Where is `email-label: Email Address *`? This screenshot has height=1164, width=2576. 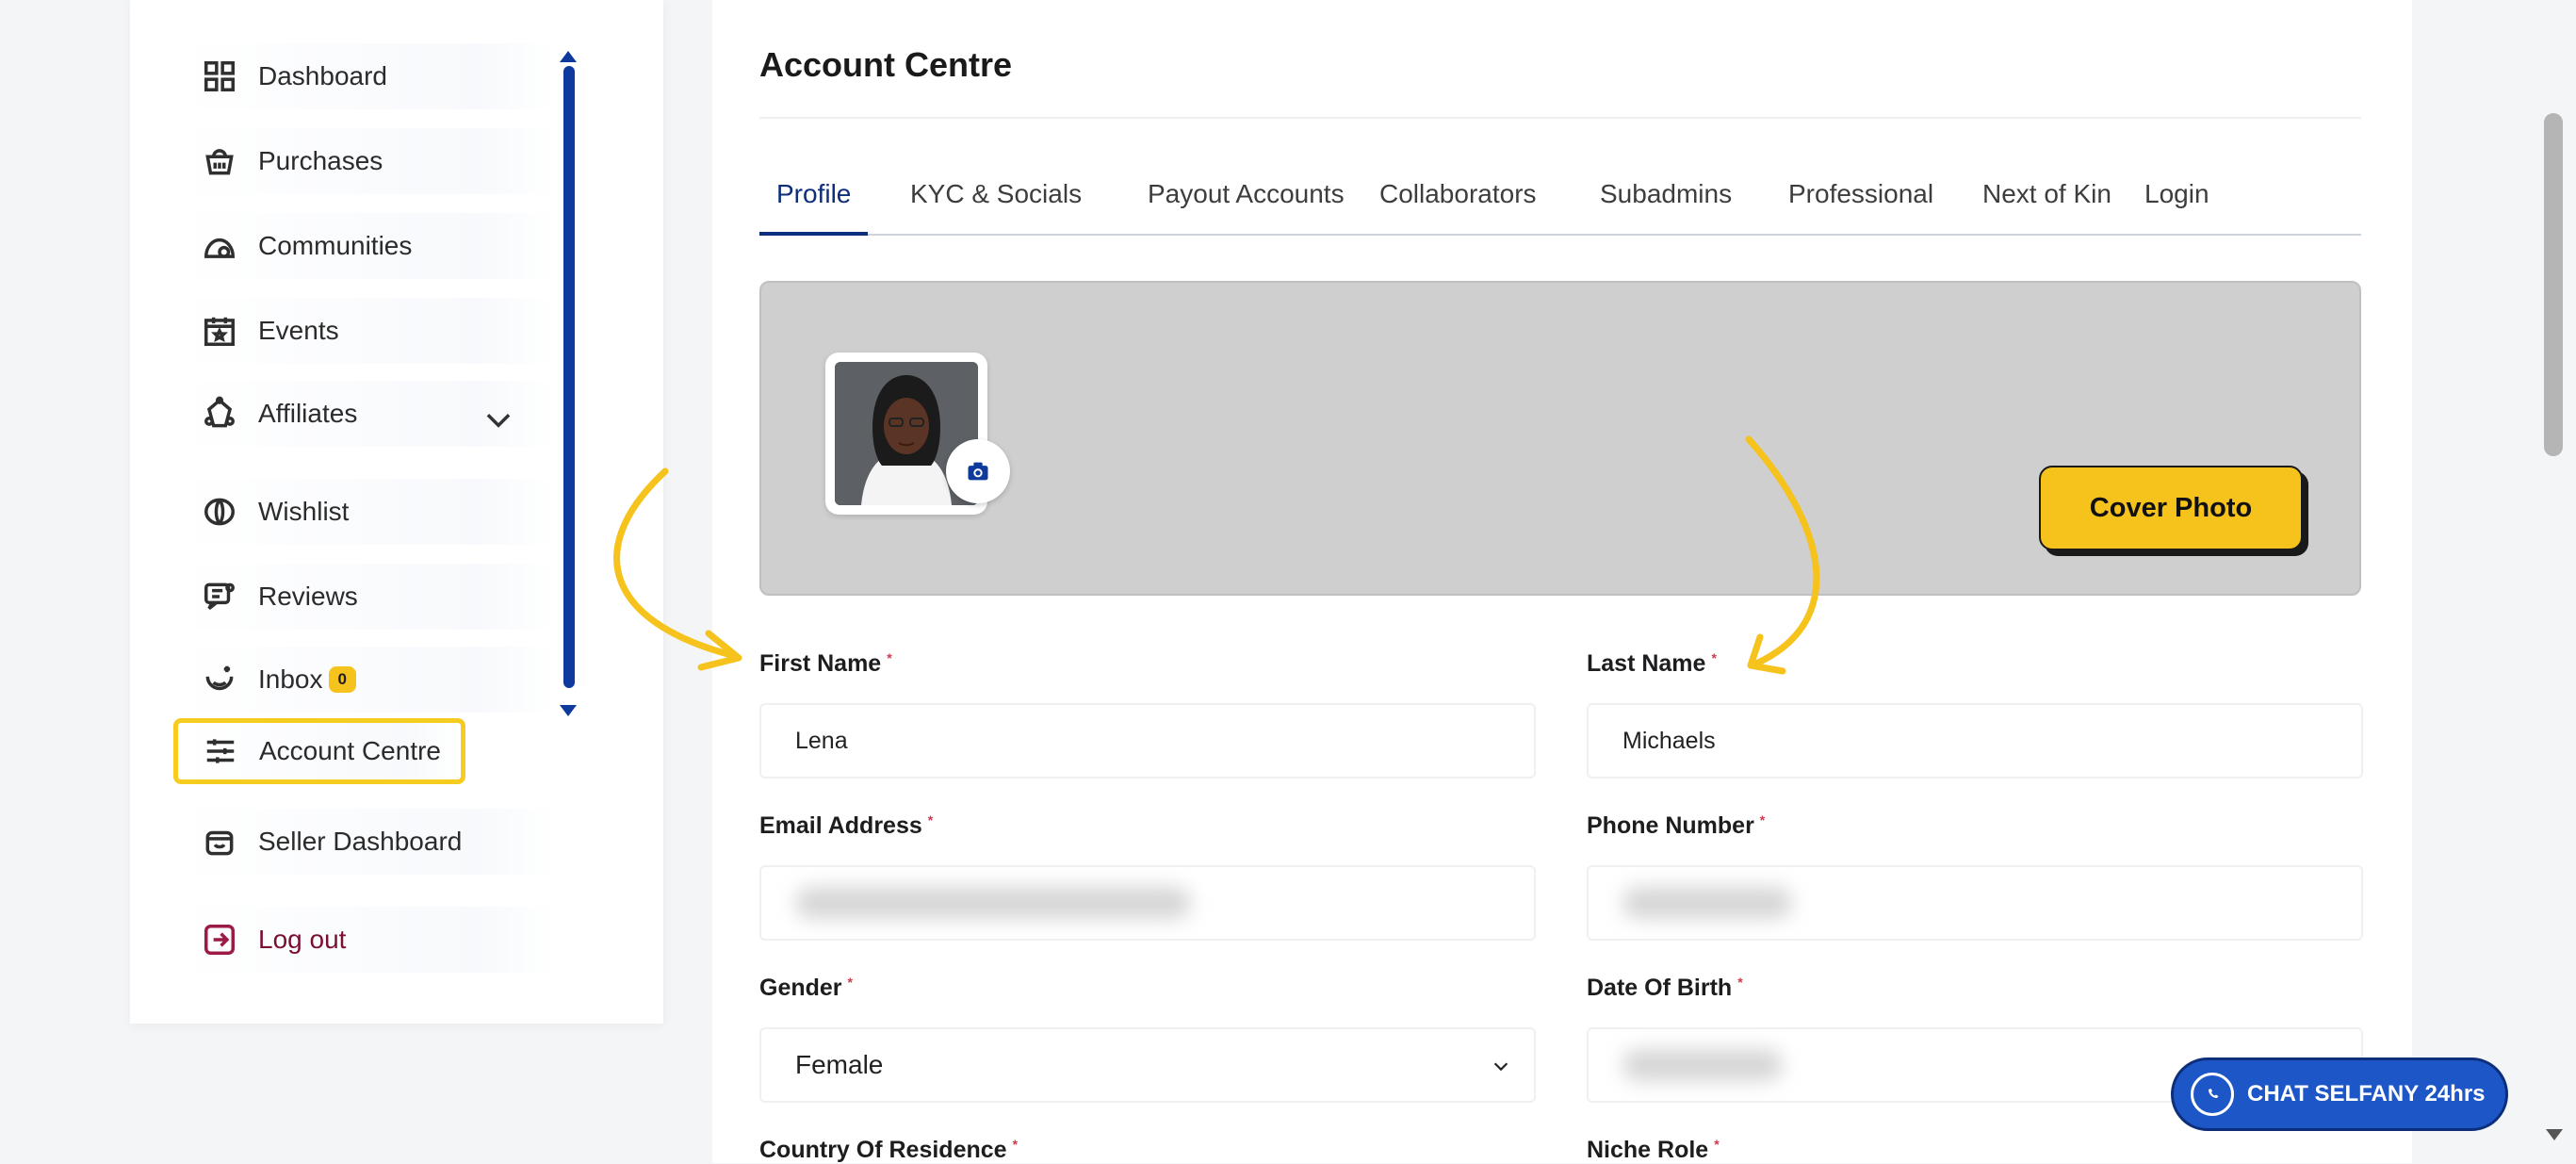
email-label: Email Address * is located at coordinates (846, 825).